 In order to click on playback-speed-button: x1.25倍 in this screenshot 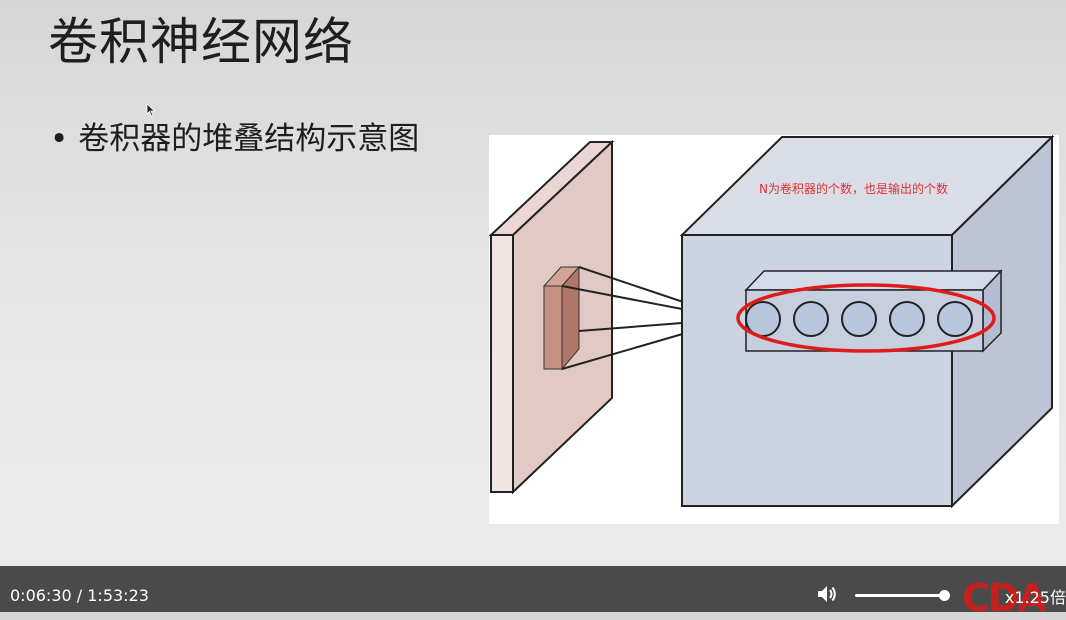, I will do `click(1035, 596)`.